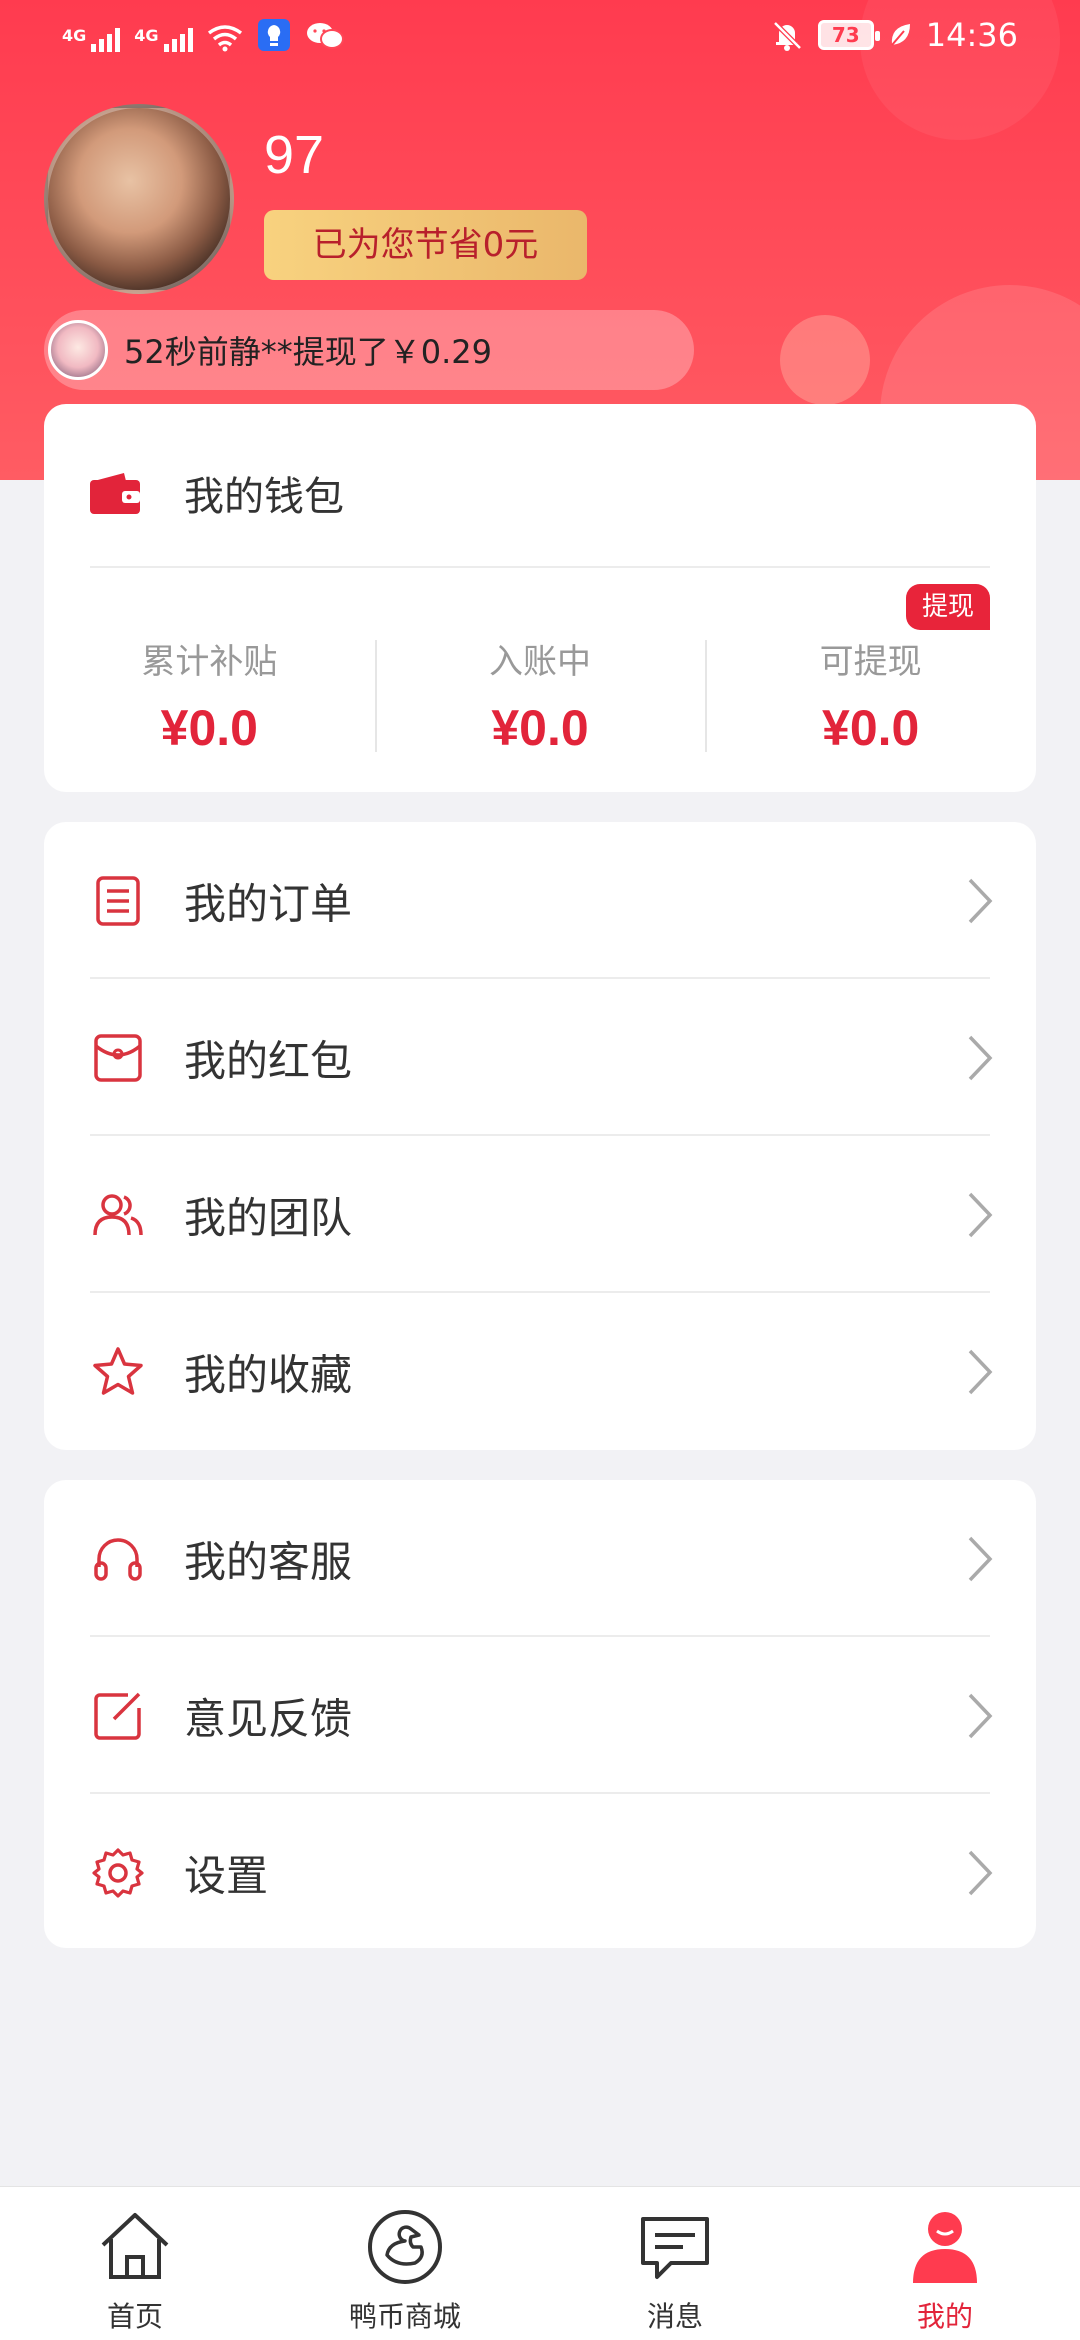 This screenshot has height=2340, width=1080. What do you see at coordinates (118, 1872) in the screenshot?
I see `gear-icon` at bounding box center [118, 1872].